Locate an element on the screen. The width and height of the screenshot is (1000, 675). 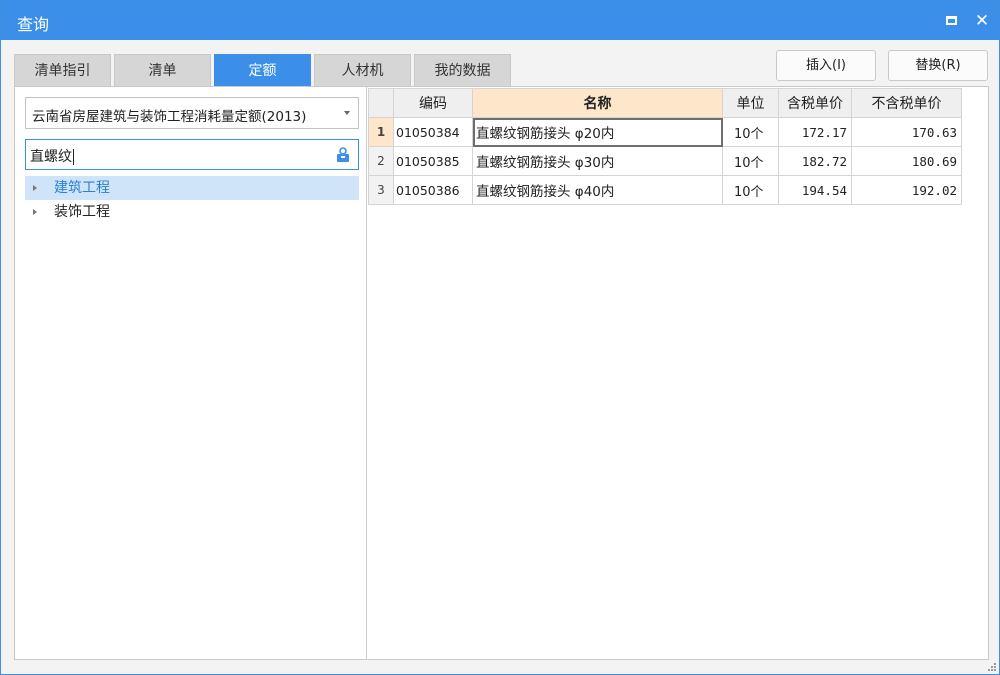
cell-name: 直螺纹钢筋接头 φ20内 is located at coordinates (597, 132).